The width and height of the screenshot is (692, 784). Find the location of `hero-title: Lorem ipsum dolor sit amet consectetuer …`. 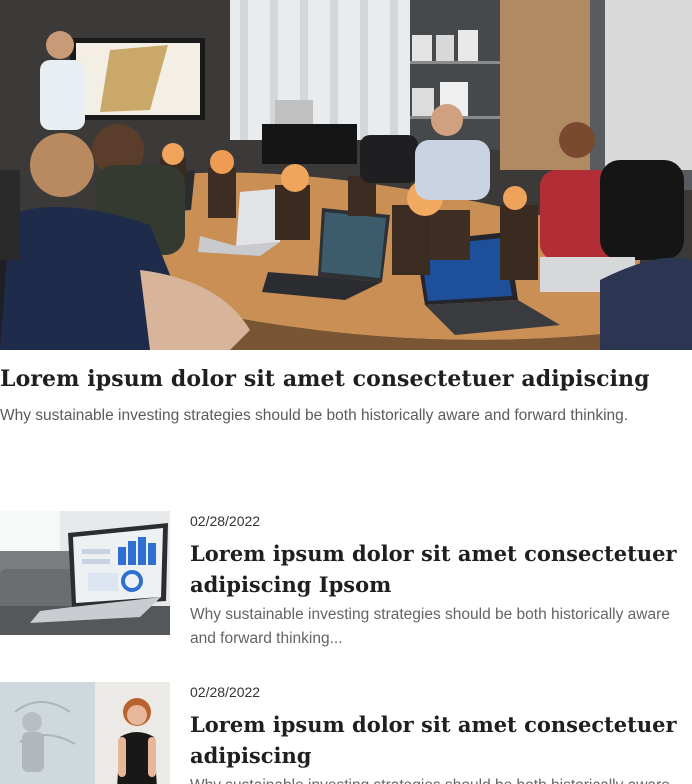

hero-title: Lorem ipsum dolor sit amet consectetuer … is located at coordinates (346, 379).